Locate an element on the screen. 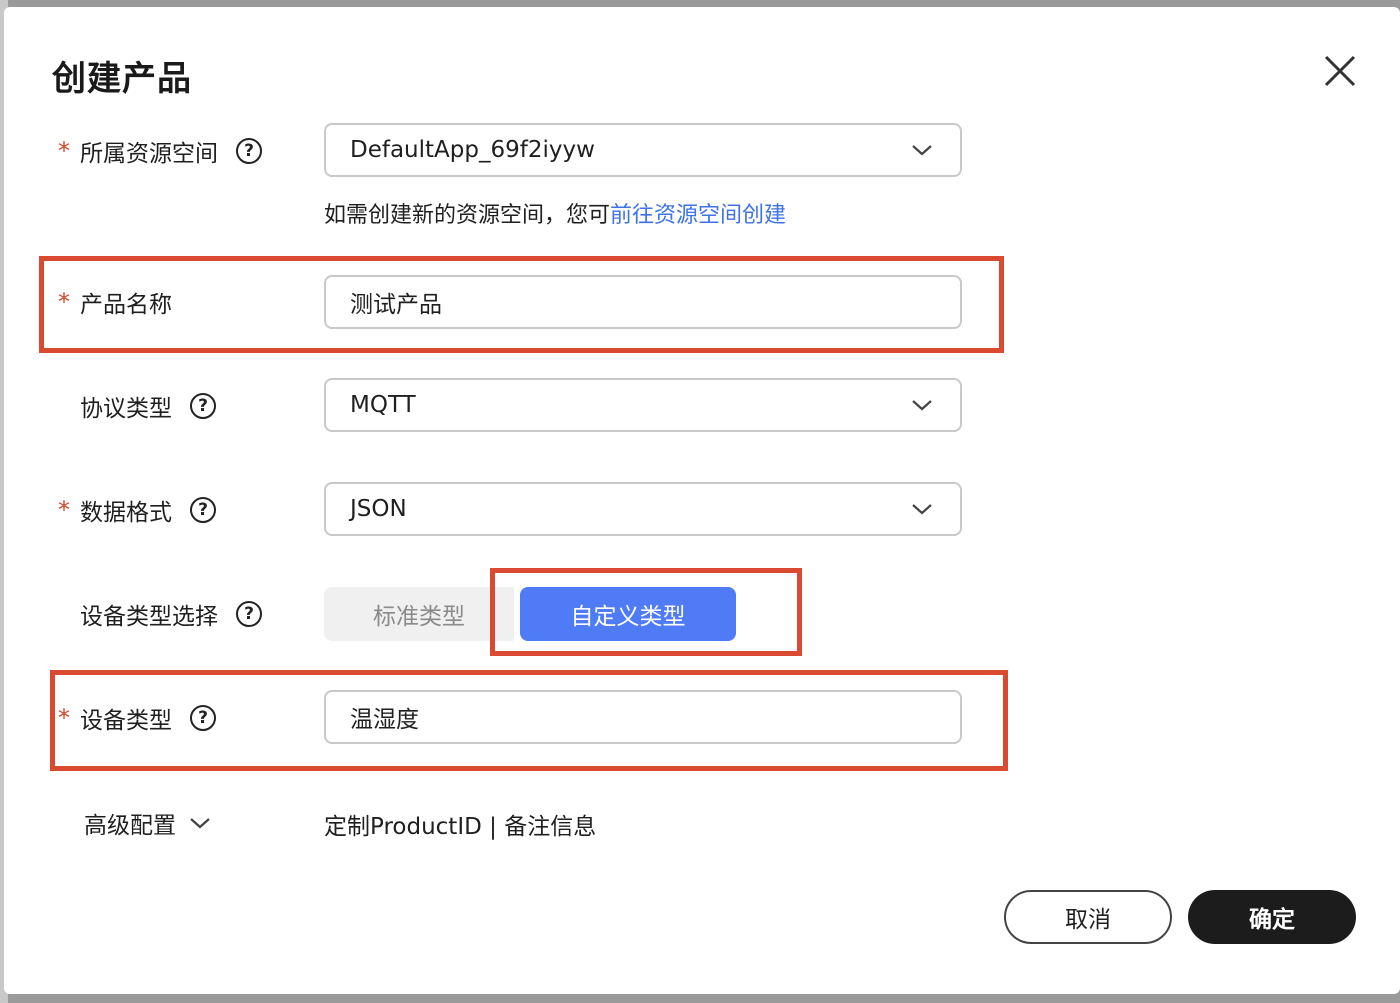 Image resolution: width=1400 pixels, height=1003 pixels. confirm-button: 确定 is located at coordinates (1272, 917).